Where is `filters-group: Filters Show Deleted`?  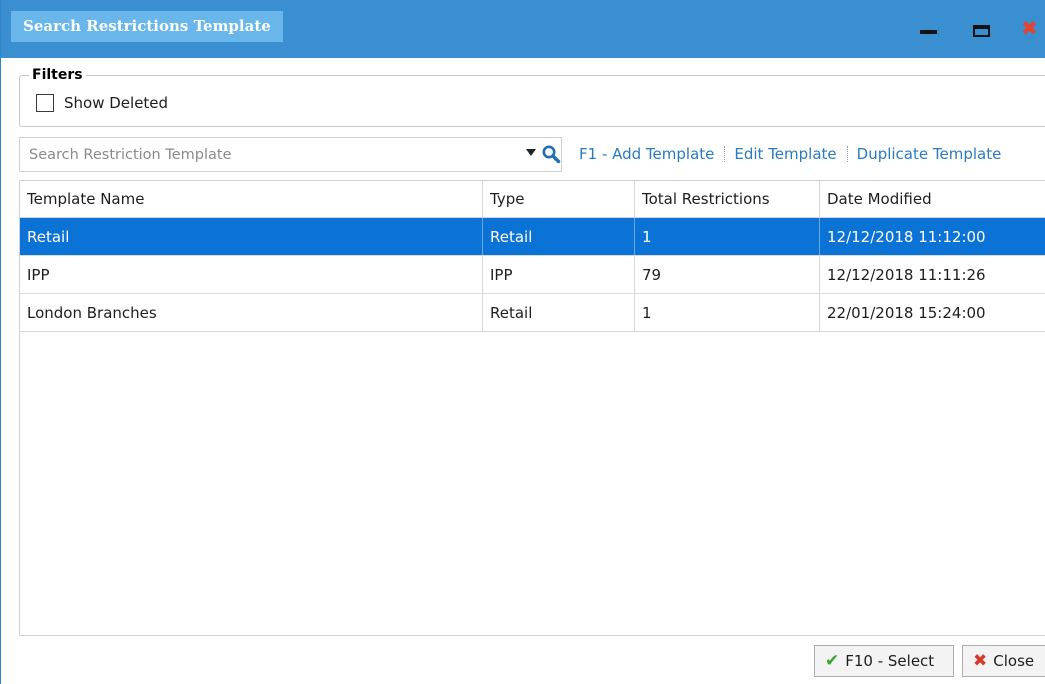 filters-group: Filters Show Deleted is located at coordinates (532, 97).